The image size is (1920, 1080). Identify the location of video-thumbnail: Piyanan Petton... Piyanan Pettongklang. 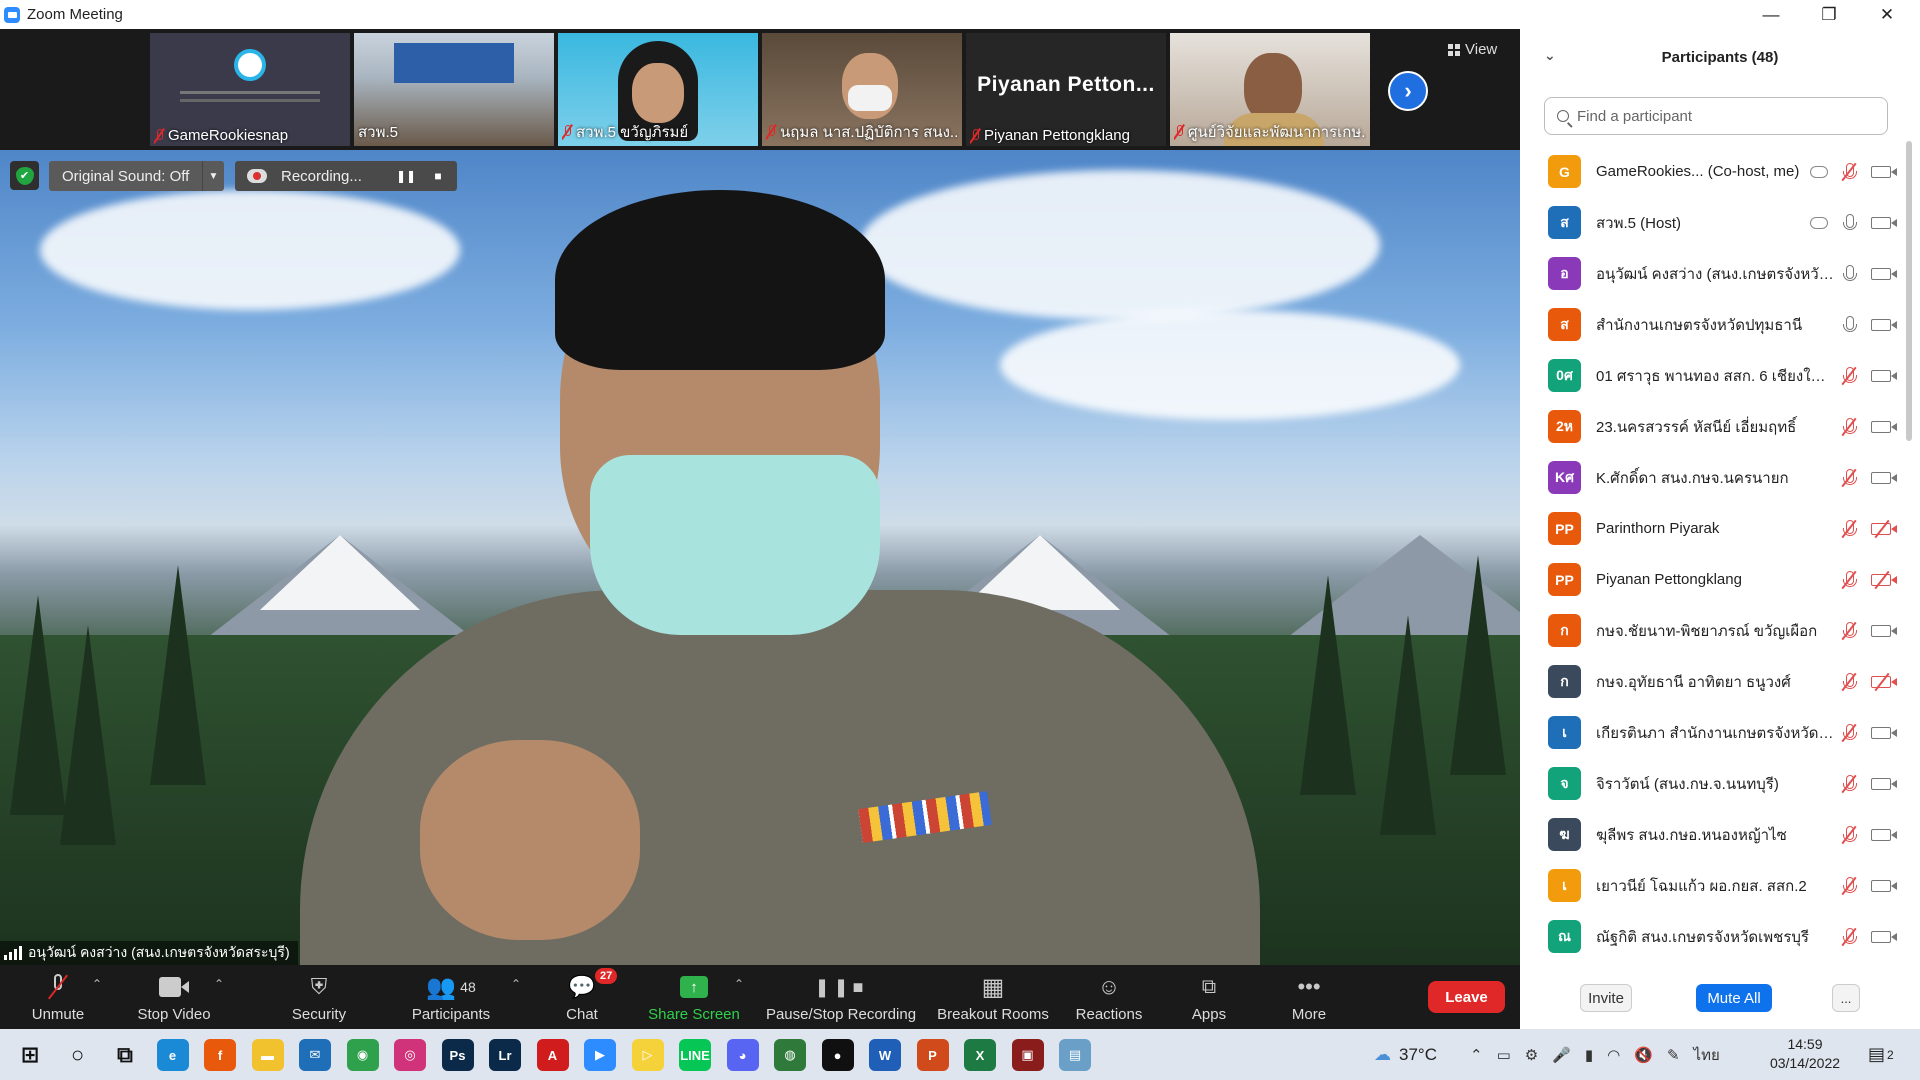
(1066, 89).